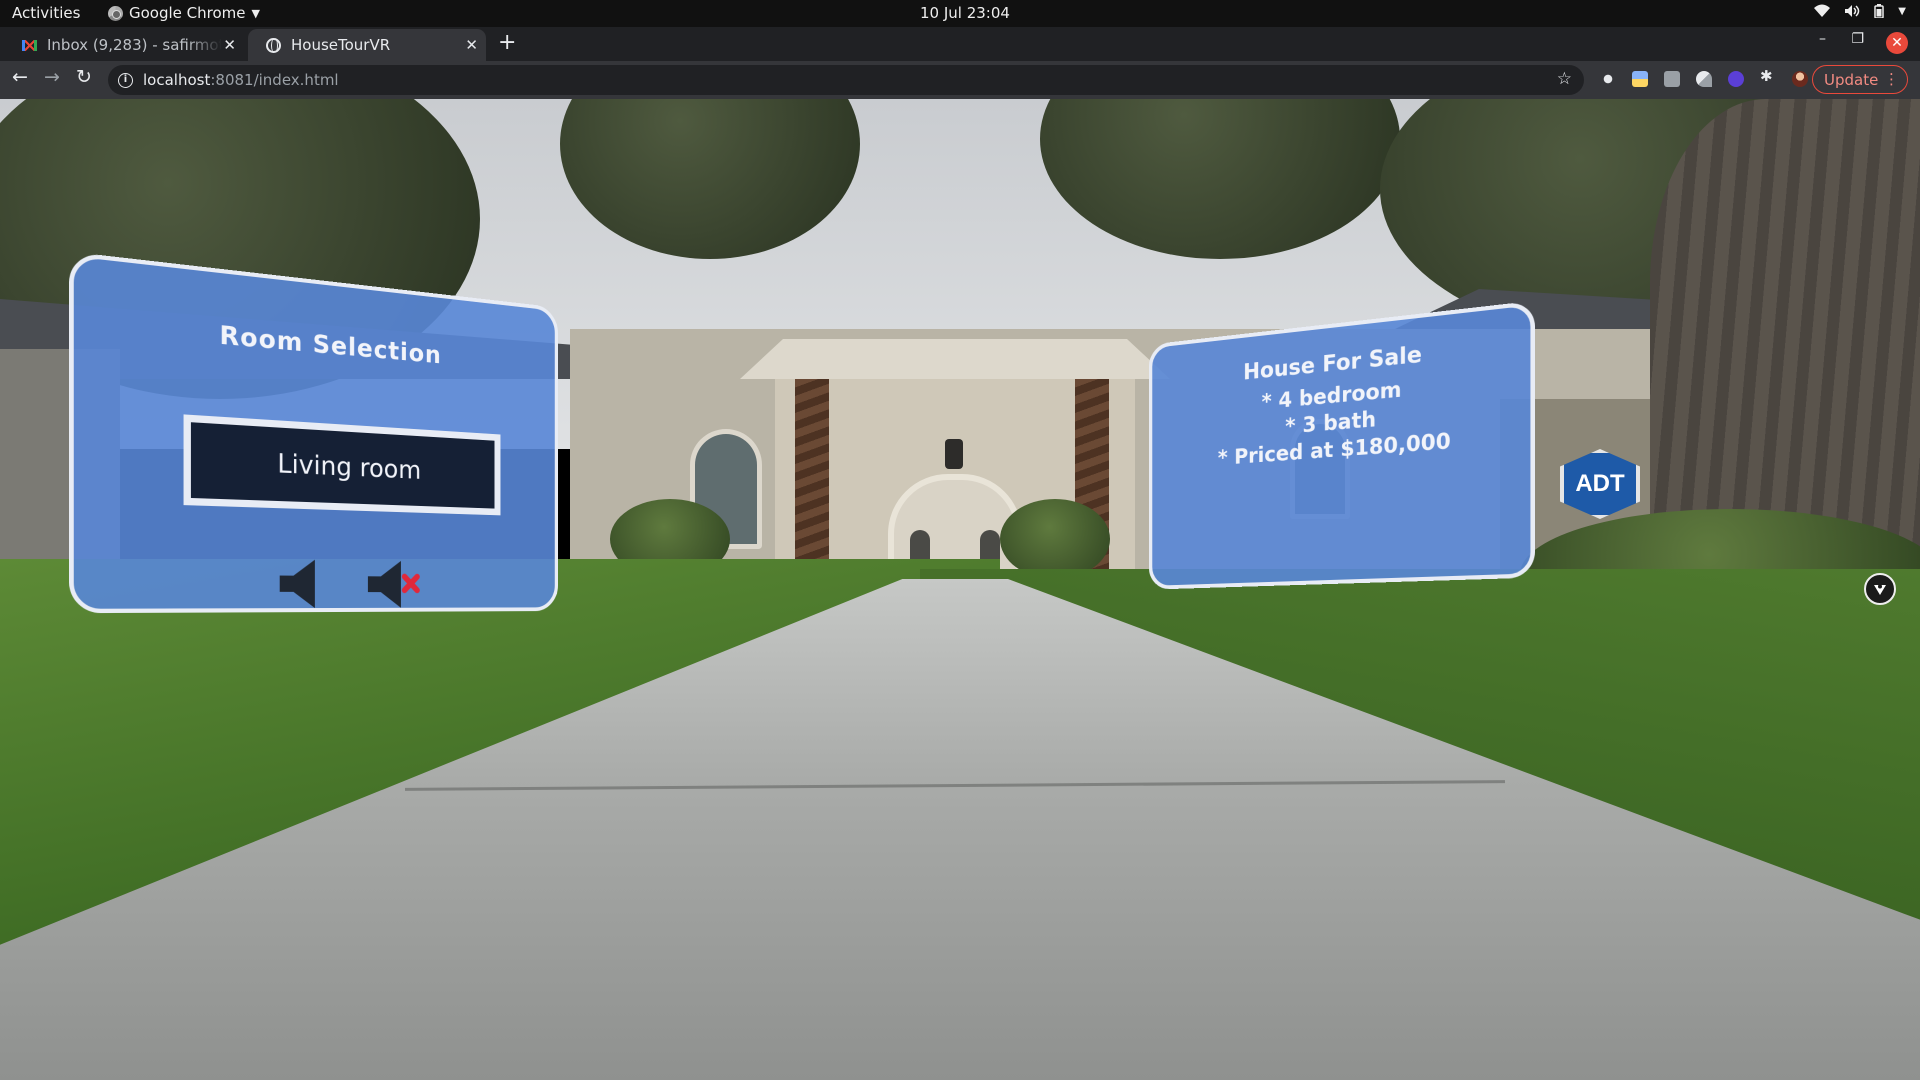 This screenshot has height=1080, width=1920. I want to click on tab-title: Inbox (9,283) - safirmotiw, so click(134, 45).